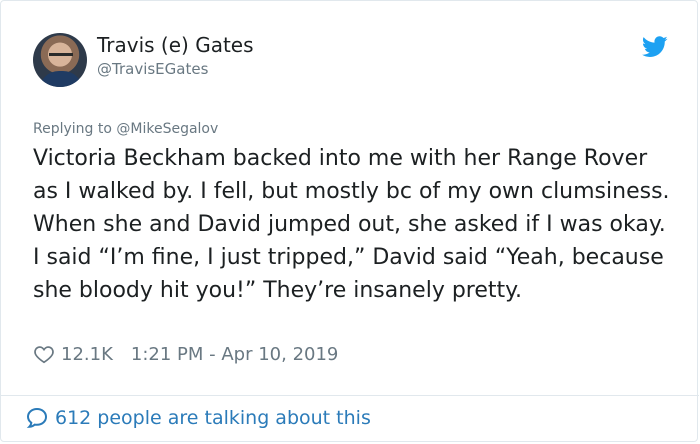 This screenshot has width=700, height=444. What do you see at coordinates (655, 47) in the screenshot?
I see `twitter-bird-icon` at bounding box center [655, 47].